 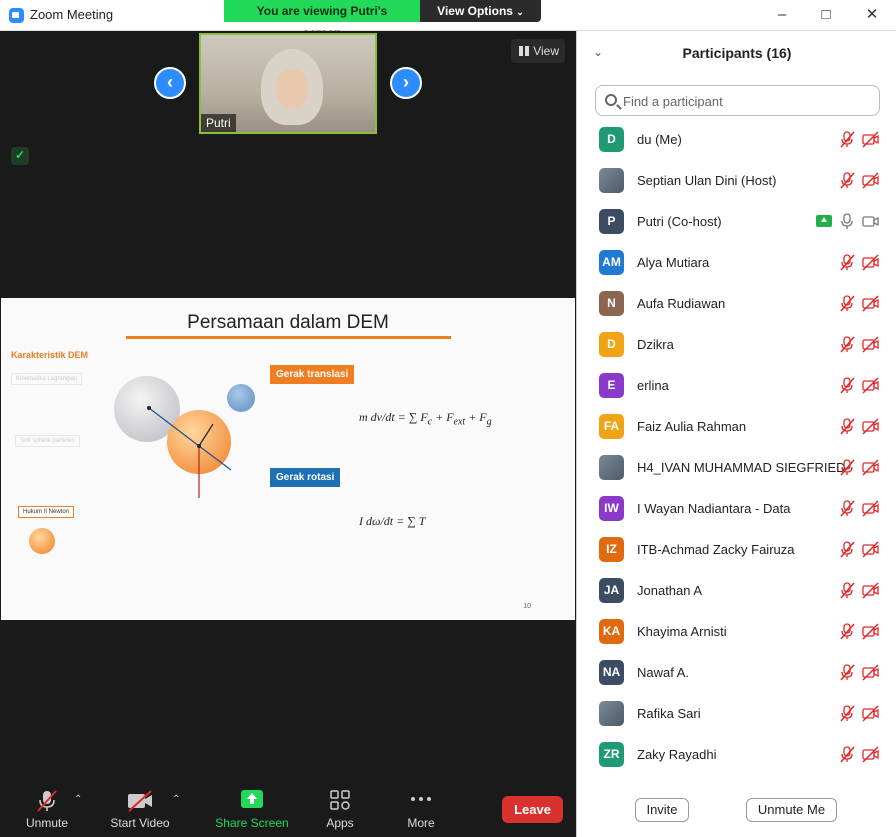 What do you see at coordinates (692, 426) in the screenshot?
I see `participant-name: Faiz Aulia Rahman` at bounding box center [692, 426].